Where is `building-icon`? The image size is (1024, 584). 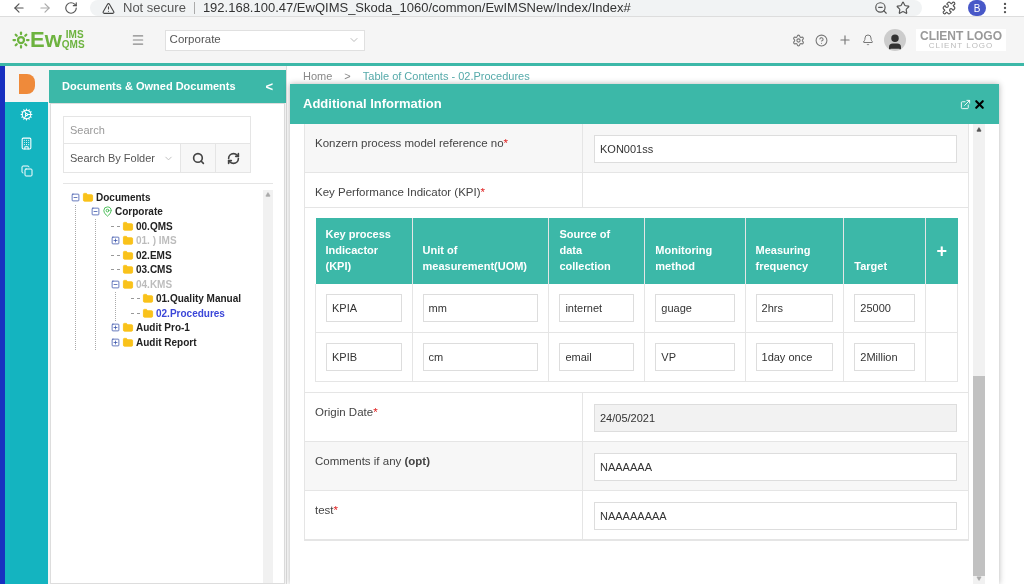 building-icon is located at coordinates (26, 143).